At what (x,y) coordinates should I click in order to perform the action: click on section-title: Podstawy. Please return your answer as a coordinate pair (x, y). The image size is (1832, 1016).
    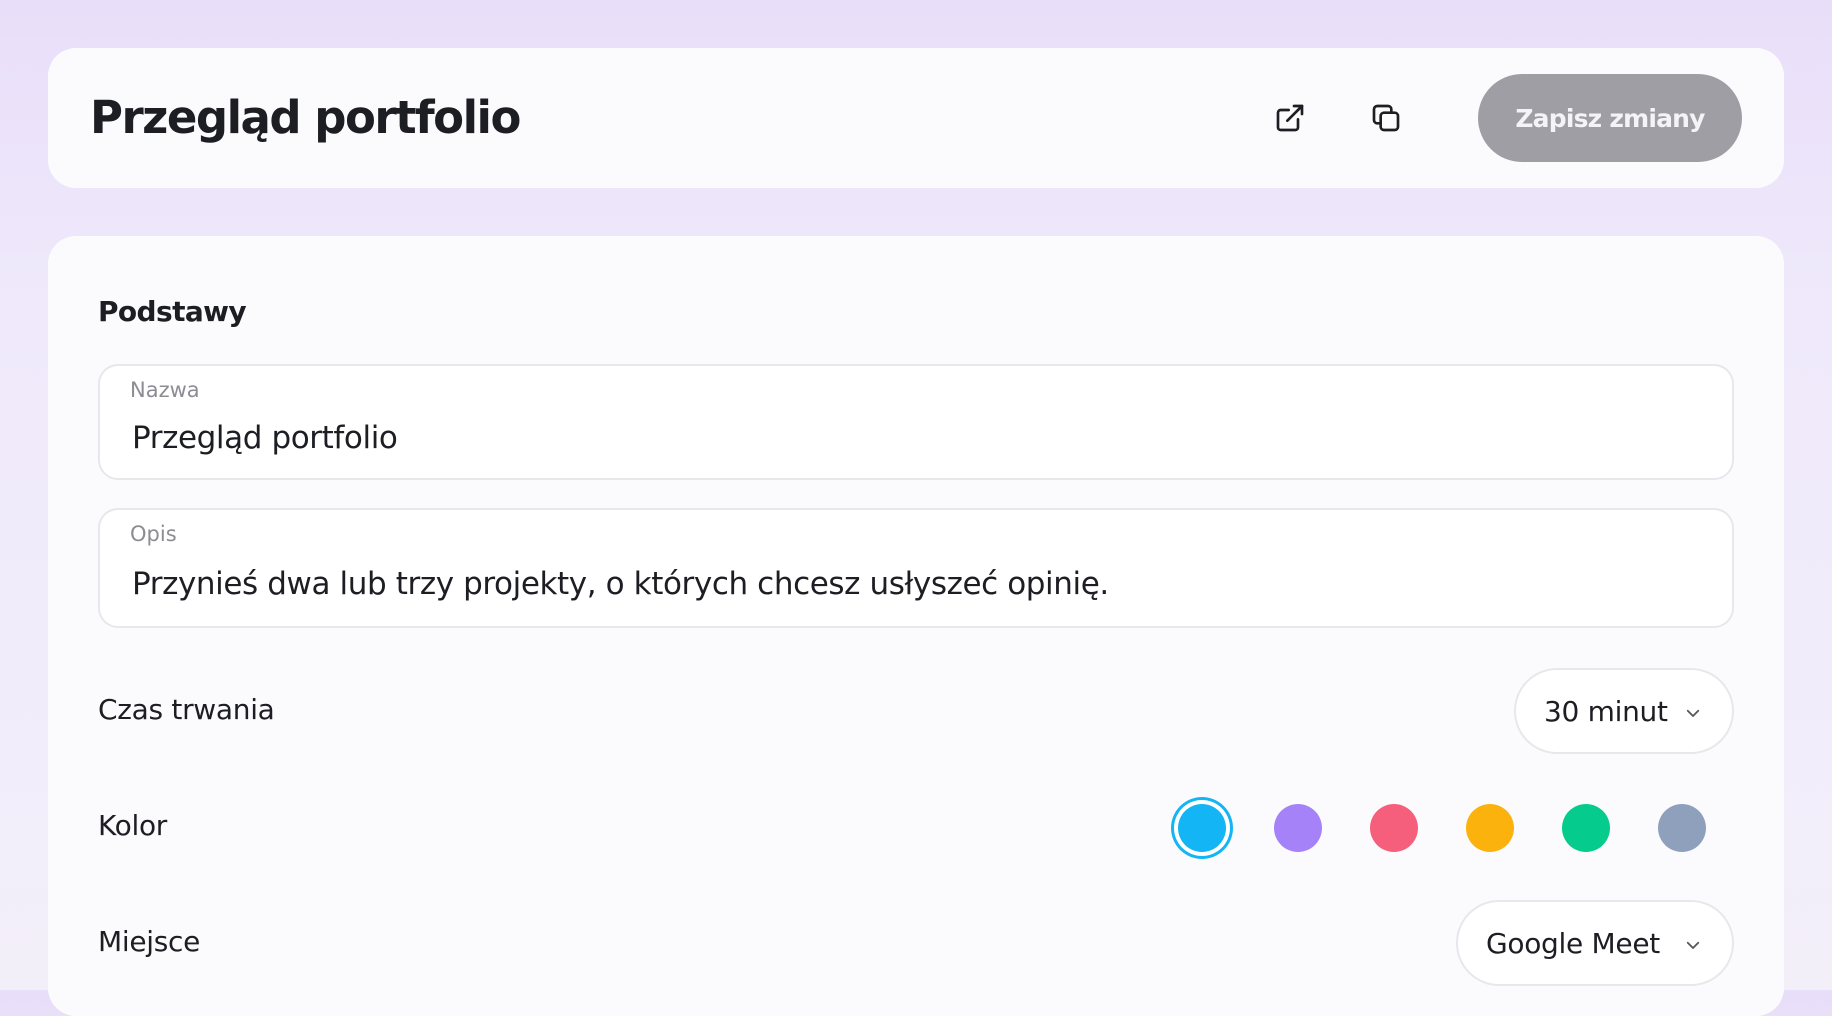
    Looking at the image, I should click on (172, 311).